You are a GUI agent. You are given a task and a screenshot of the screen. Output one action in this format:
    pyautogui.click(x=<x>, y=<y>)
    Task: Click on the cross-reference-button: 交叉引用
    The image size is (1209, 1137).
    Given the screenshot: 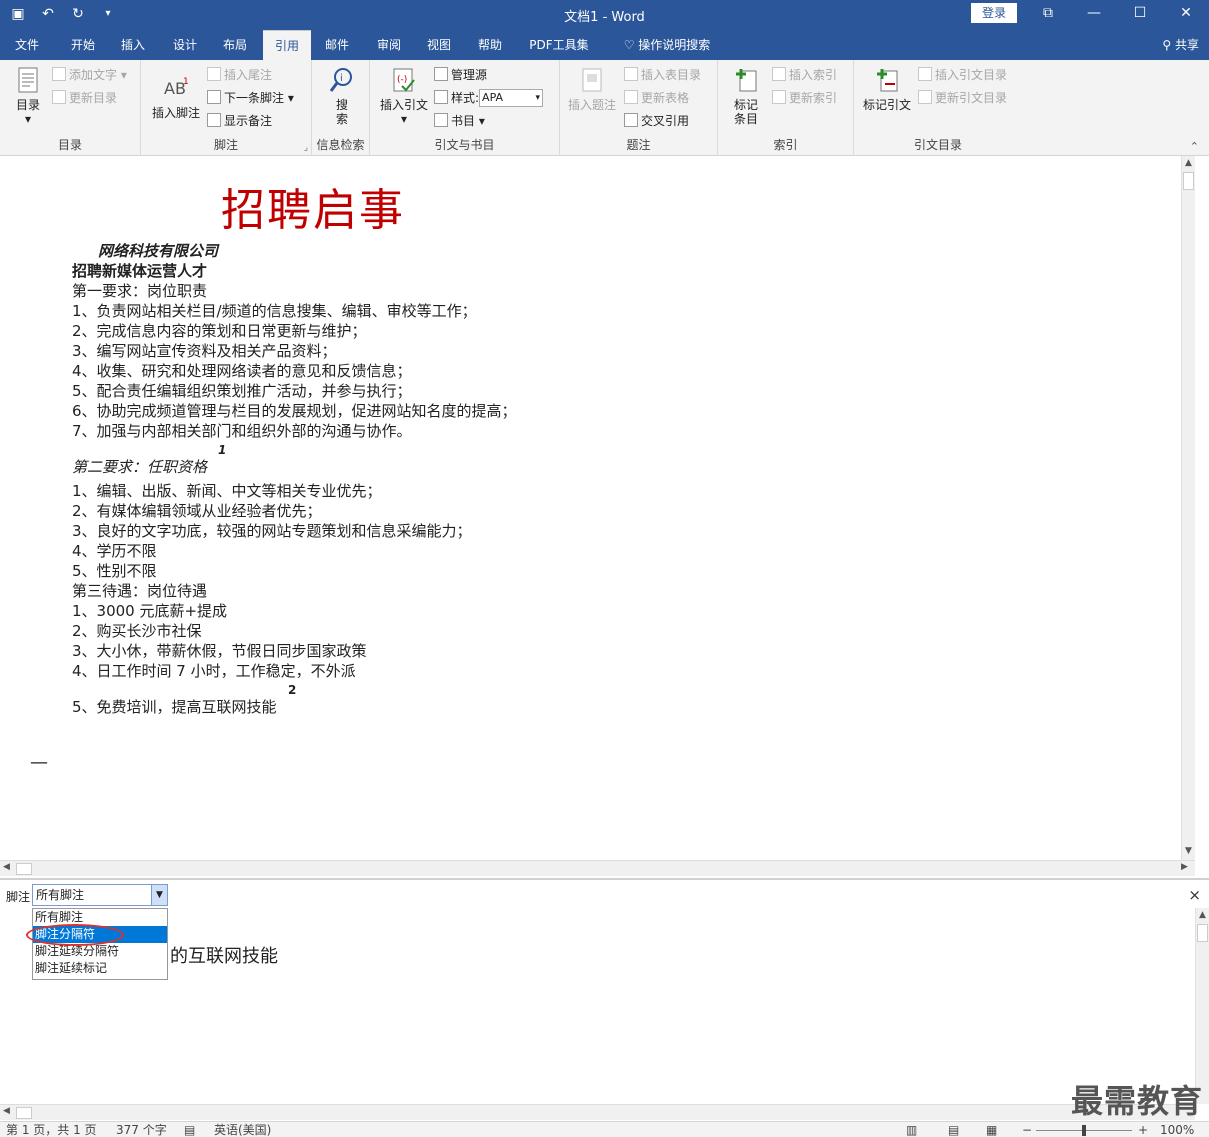 What is the action you would take?
    pyautogui.click(x=656, y=121)
    